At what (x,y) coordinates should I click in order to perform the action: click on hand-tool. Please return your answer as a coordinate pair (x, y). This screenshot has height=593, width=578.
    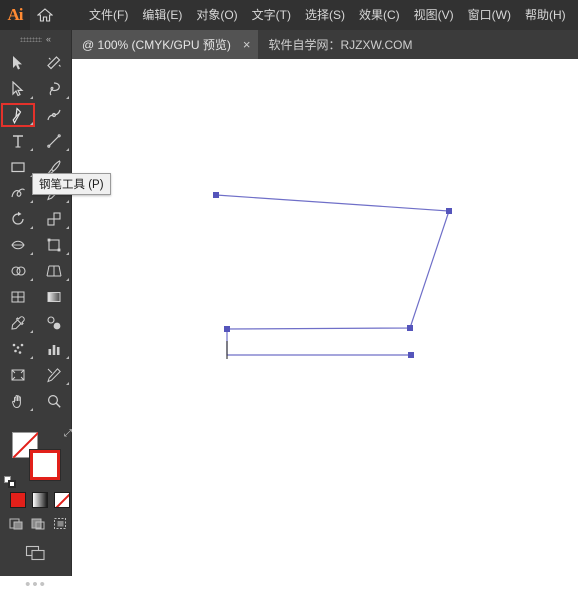
    Looking at the image, I should click on (18, 401).